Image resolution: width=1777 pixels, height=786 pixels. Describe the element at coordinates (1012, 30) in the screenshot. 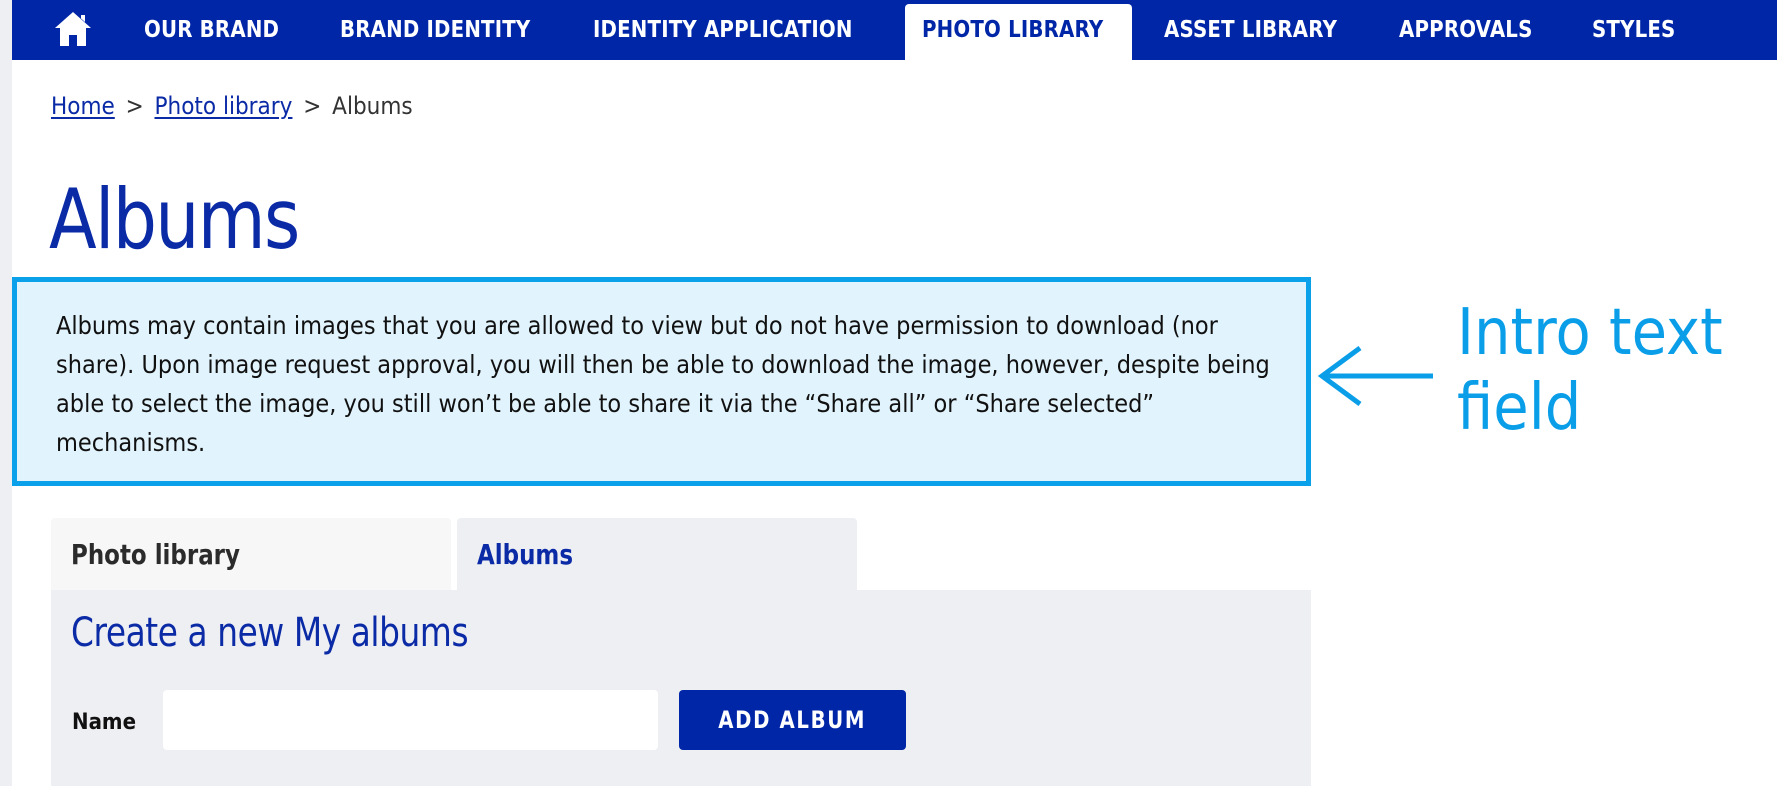

I see `nav-item-photo-library: PHOTO LIBRARY` at that location.